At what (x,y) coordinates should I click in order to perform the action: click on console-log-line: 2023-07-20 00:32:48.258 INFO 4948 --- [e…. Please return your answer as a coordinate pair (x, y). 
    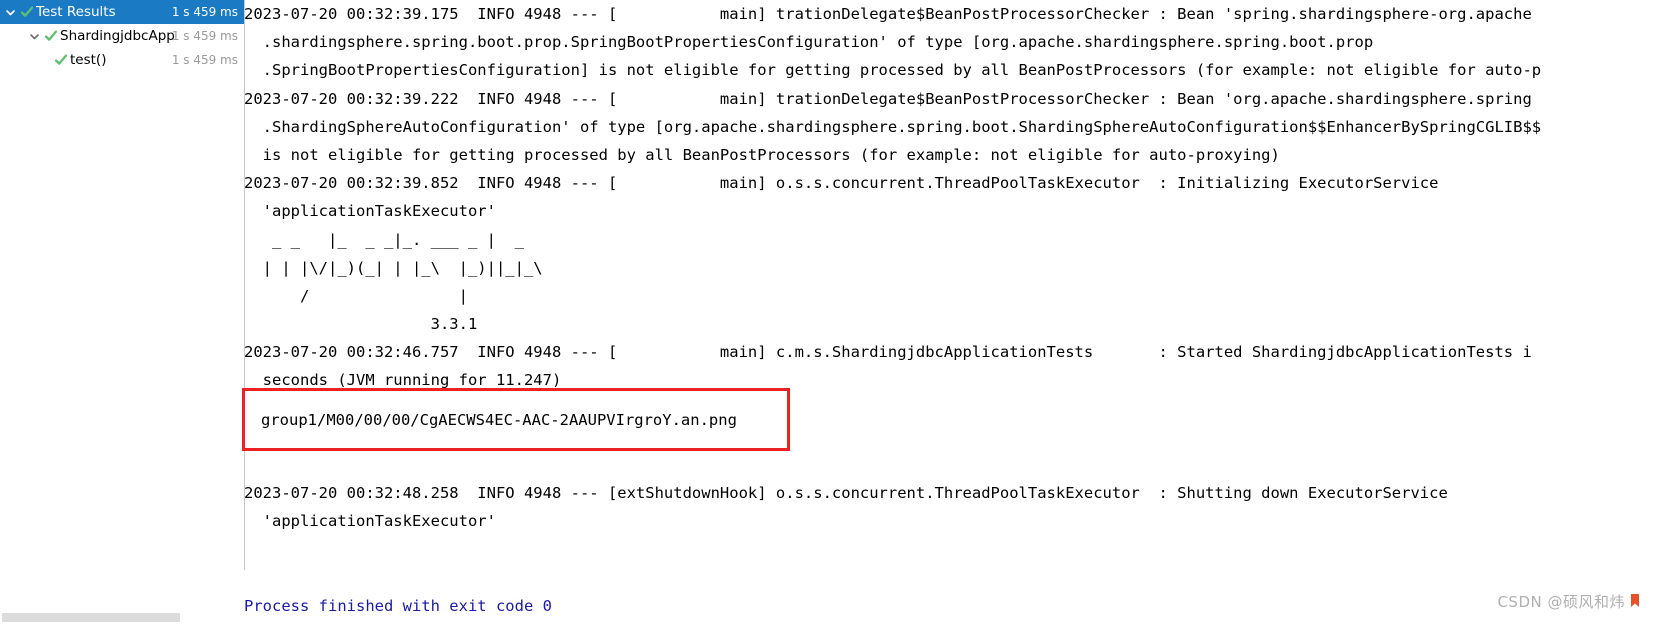
    Looking at the image, I should click on (846, 493).